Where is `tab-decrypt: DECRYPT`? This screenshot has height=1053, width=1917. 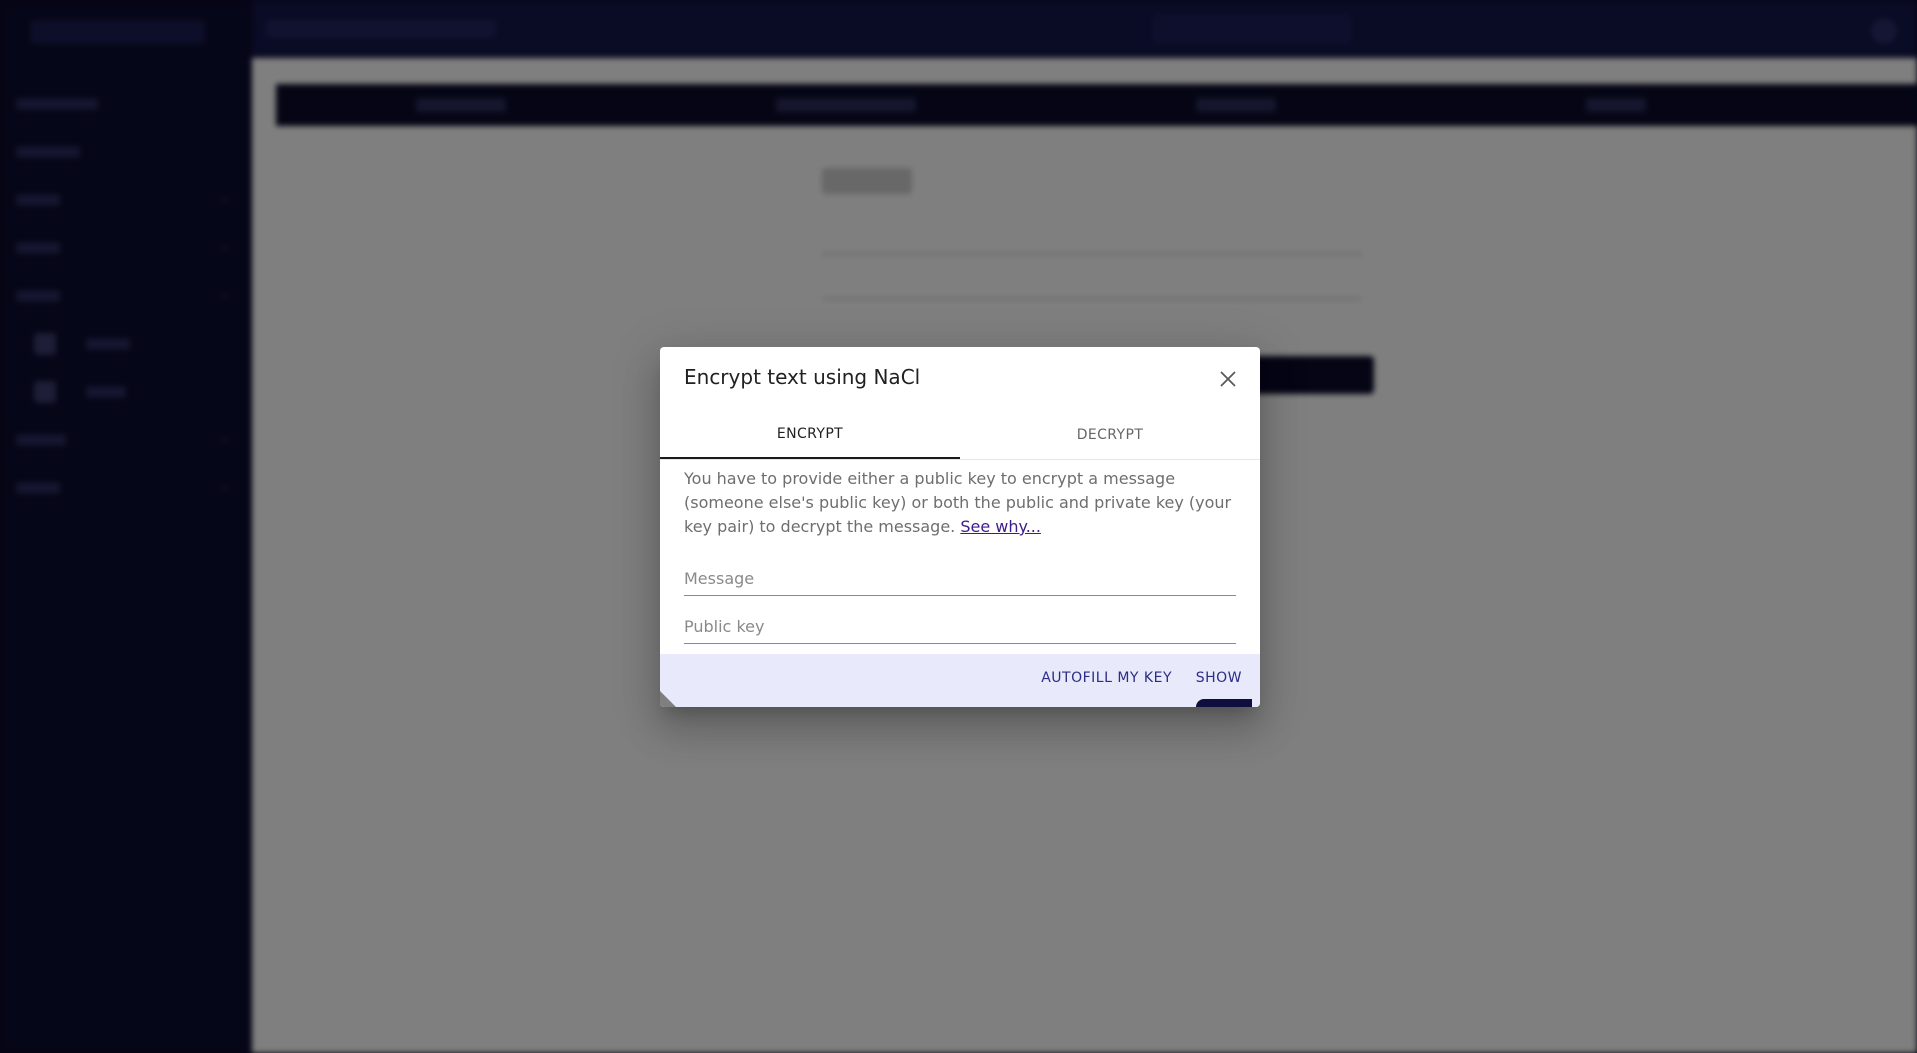
tab-decrypt: DECRYPT is located at coordinates (1110, 435).